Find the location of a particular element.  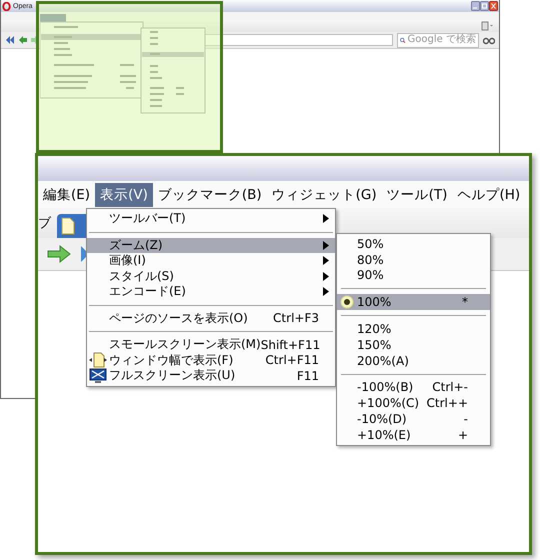

binoculars-icon is located at coordinates (489, 40).